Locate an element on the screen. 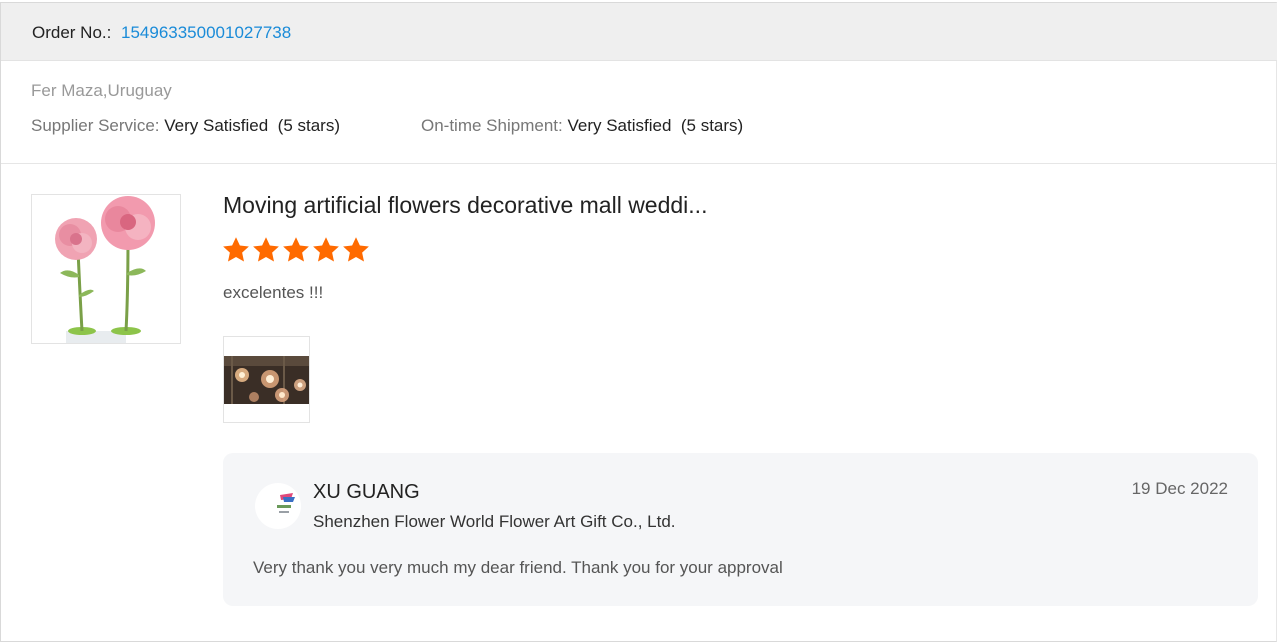 This screenshot has height=642, width=1279. buyer-name: Fer Maza,Uruguay is located at coordinates (101, 90).